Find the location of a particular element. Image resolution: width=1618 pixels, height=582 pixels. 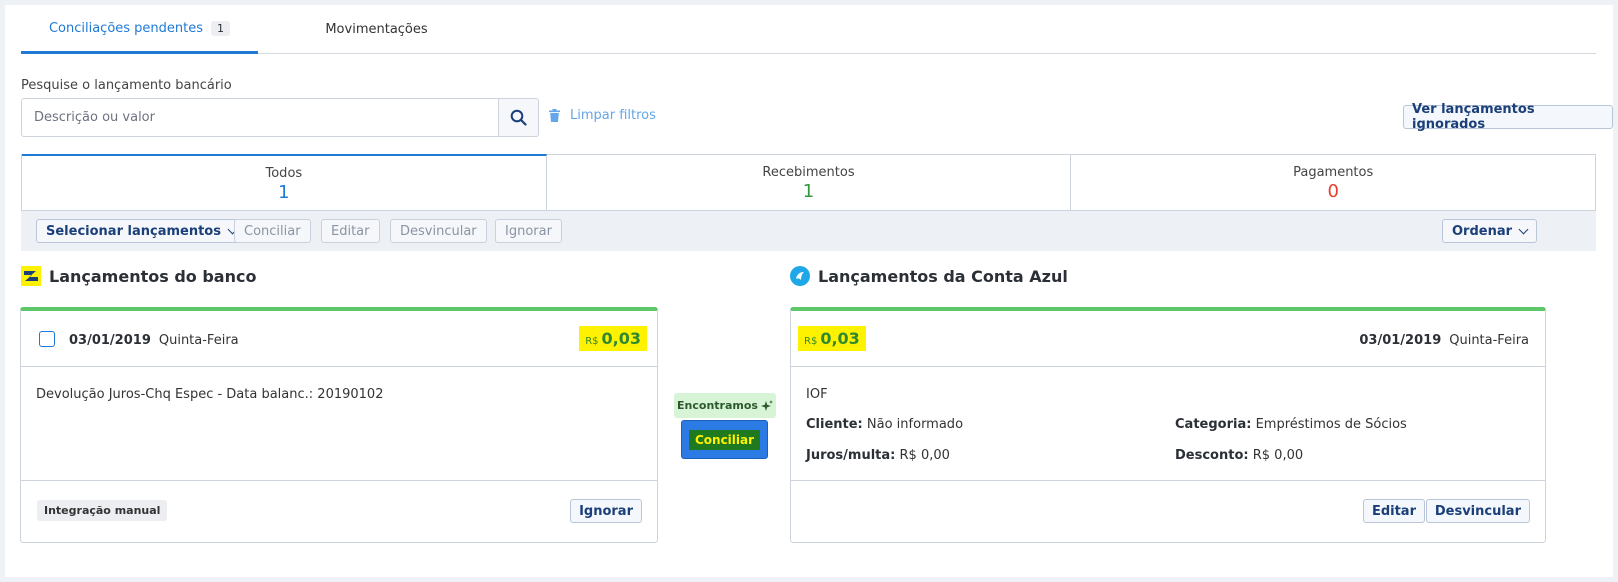

cliente-field: Cliente: Não informado is located at coordinates (884, 424).